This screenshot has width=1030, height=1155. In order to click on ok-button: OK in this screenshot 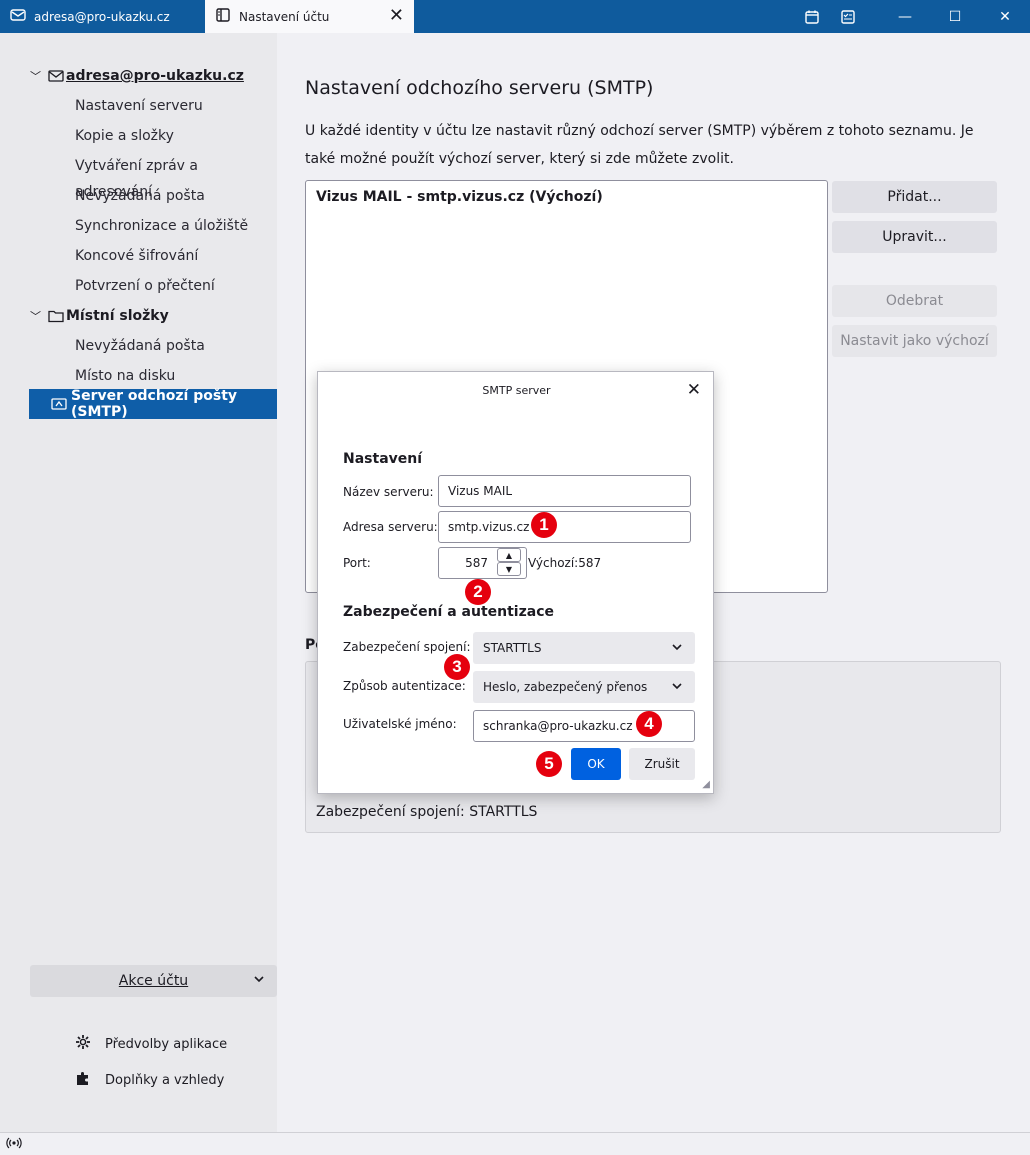, I will do `click(596, 764)`.